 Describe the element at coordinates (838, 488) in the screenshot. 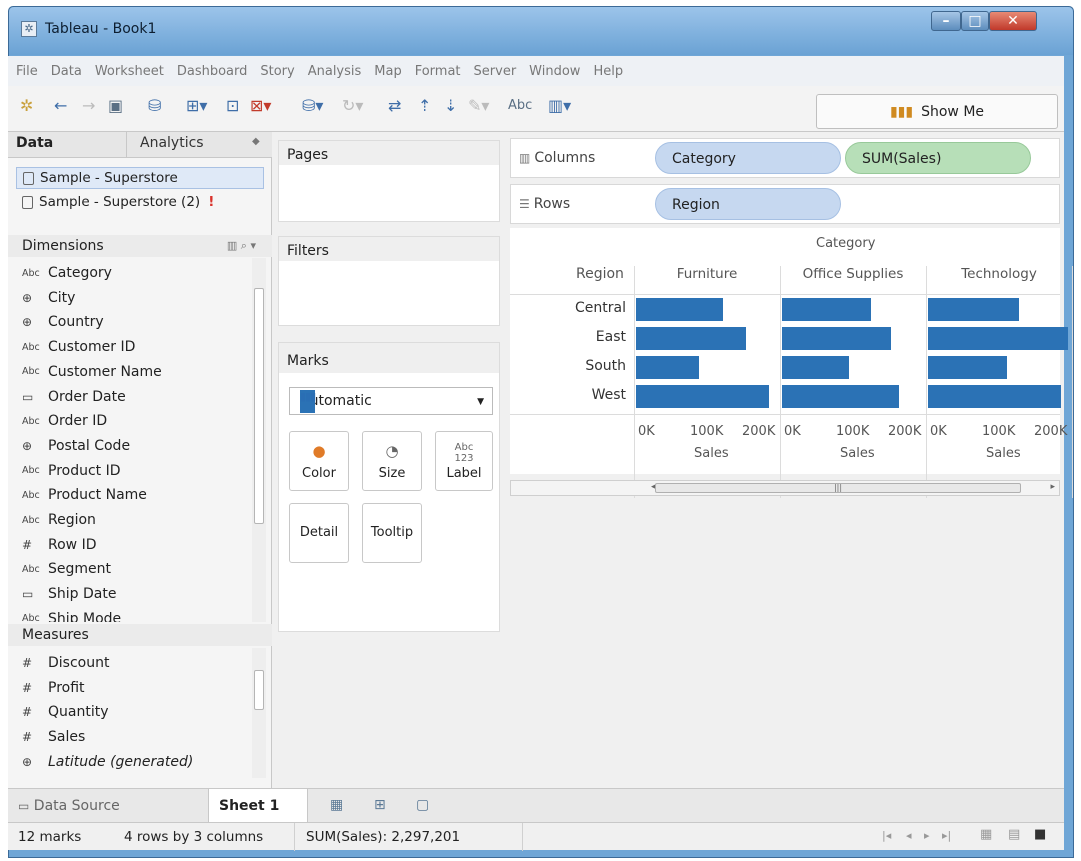

I see `horizontal-scroll-thumb: |||` at that location.